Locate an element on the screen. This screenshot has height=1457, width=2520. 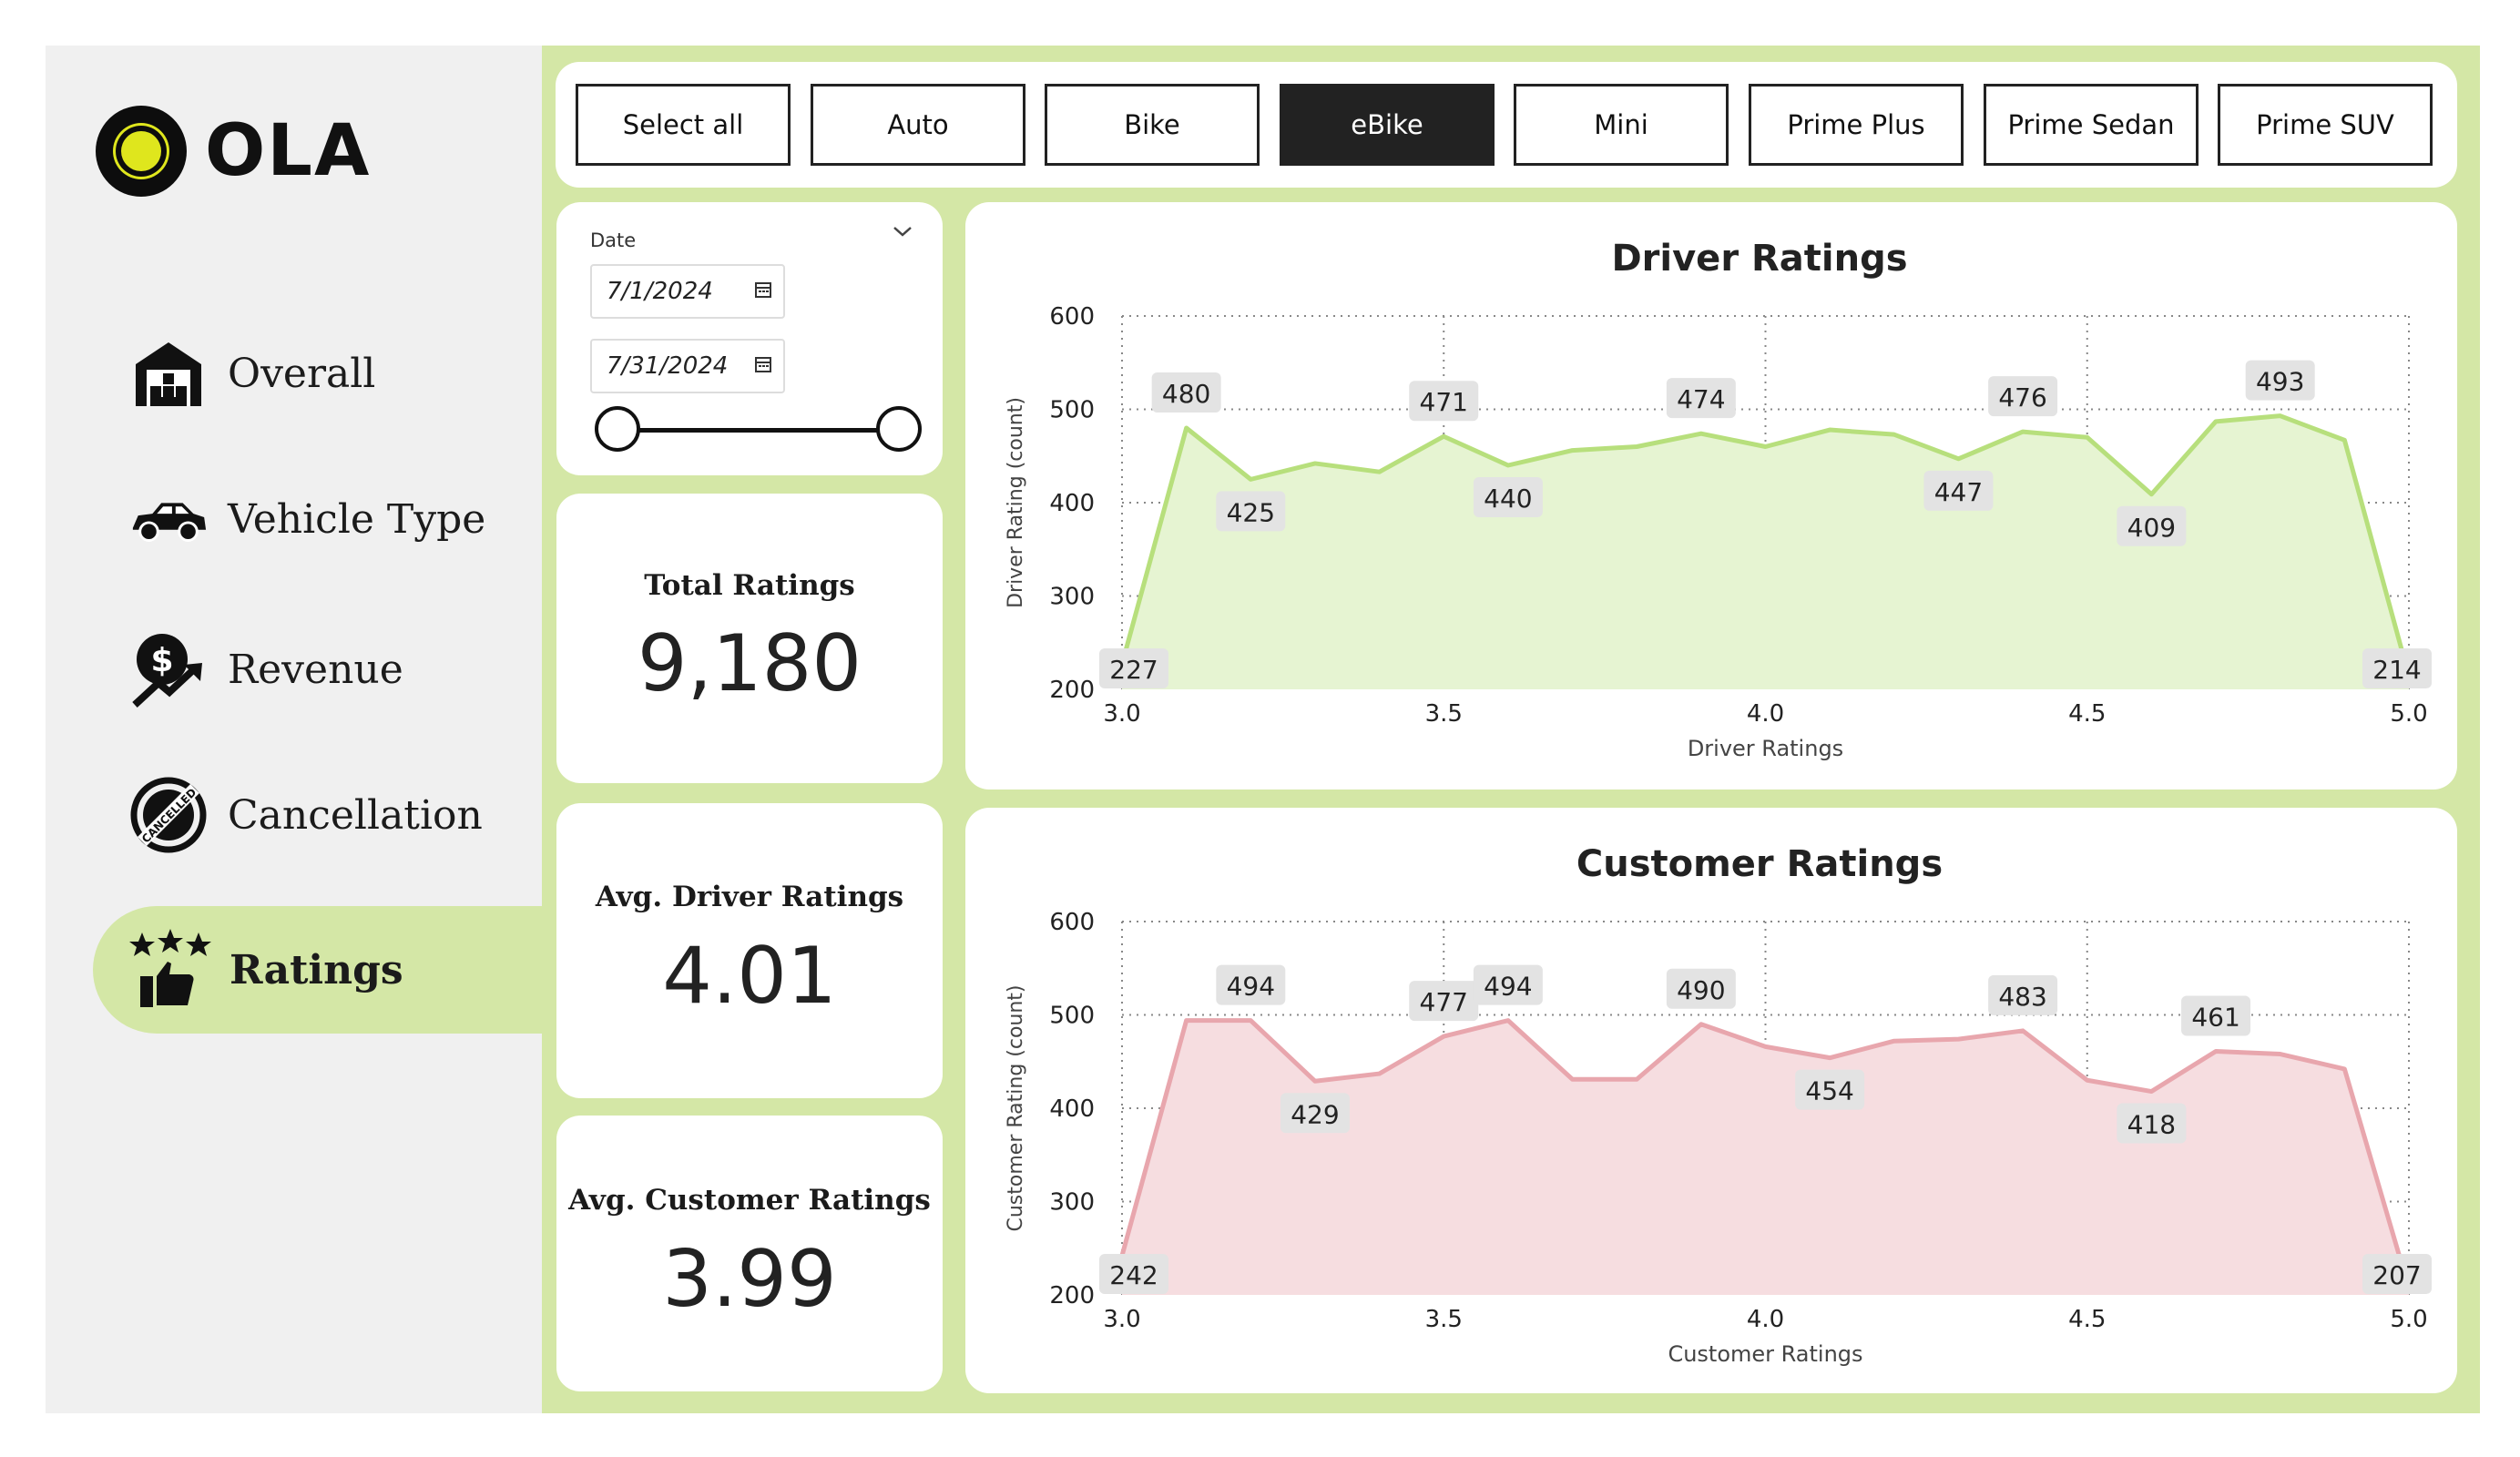
card-title: Avg. Customer Ratings is located at coordinates (749, 1201).